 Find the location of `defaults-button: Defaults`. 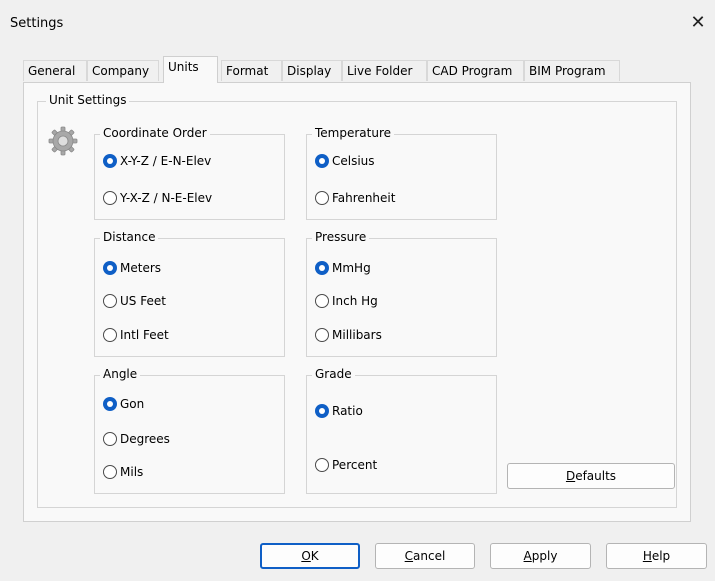

defaults-button: Defaults is located at coordinates (591, 476).